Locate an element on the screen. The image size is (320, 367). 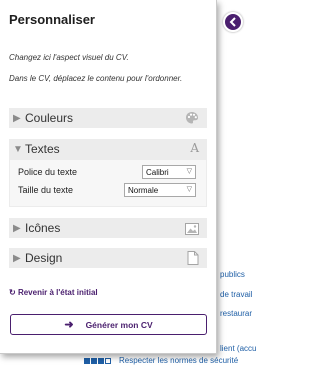
expanded-arrow-icon: ▼ is located at coordinates (18, 149).